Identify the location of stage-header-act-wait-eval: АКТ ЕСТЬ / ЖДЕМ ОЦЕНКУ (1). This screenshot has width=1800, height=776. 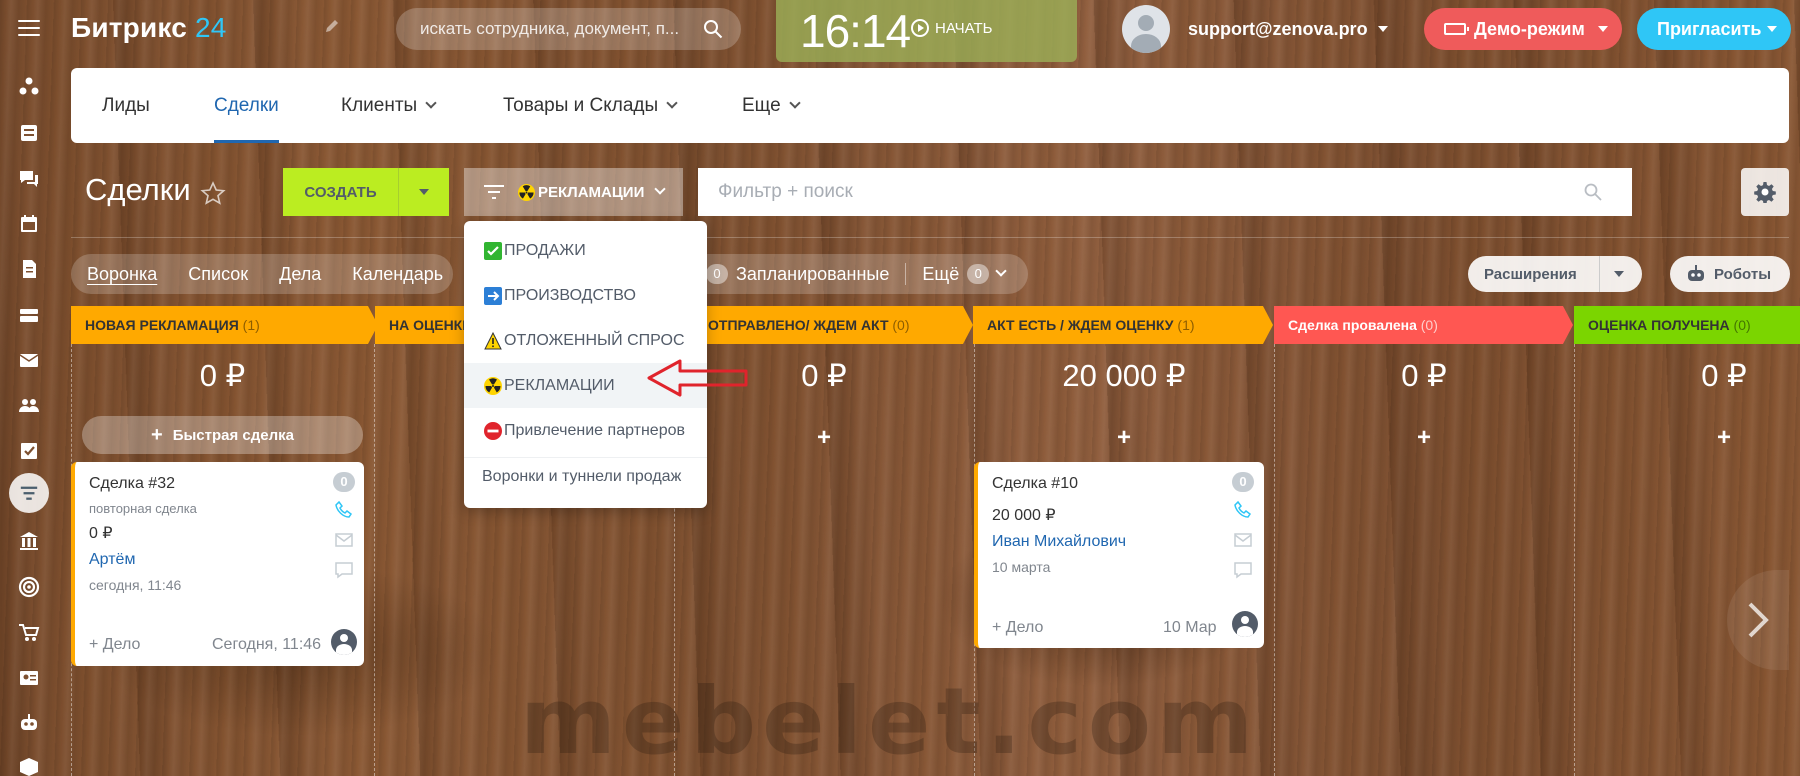
(1118, 325).